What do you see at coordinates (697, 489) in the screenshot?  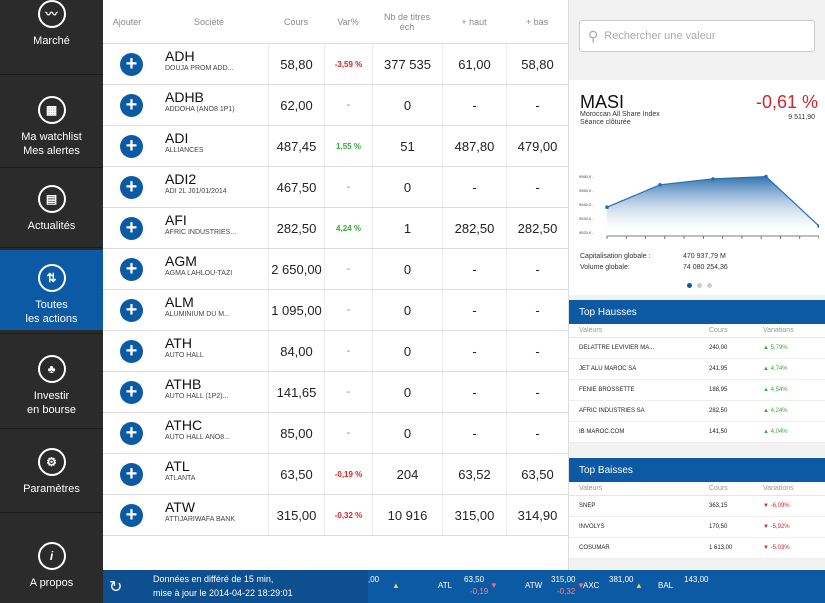 I see `top-baisses-cols: Valeurs Cours Variations` at bounding box center [697, 489].